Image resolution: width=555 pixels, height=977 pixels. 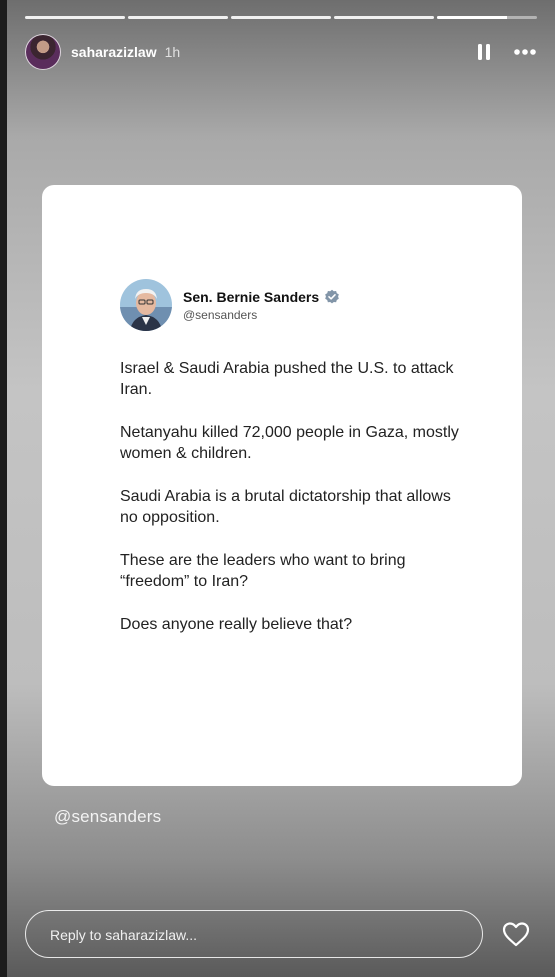 What do you see at coordinates (332, 296) in the screenshot?
I see `verified-badge-icon` at bounding box center [332, 296].